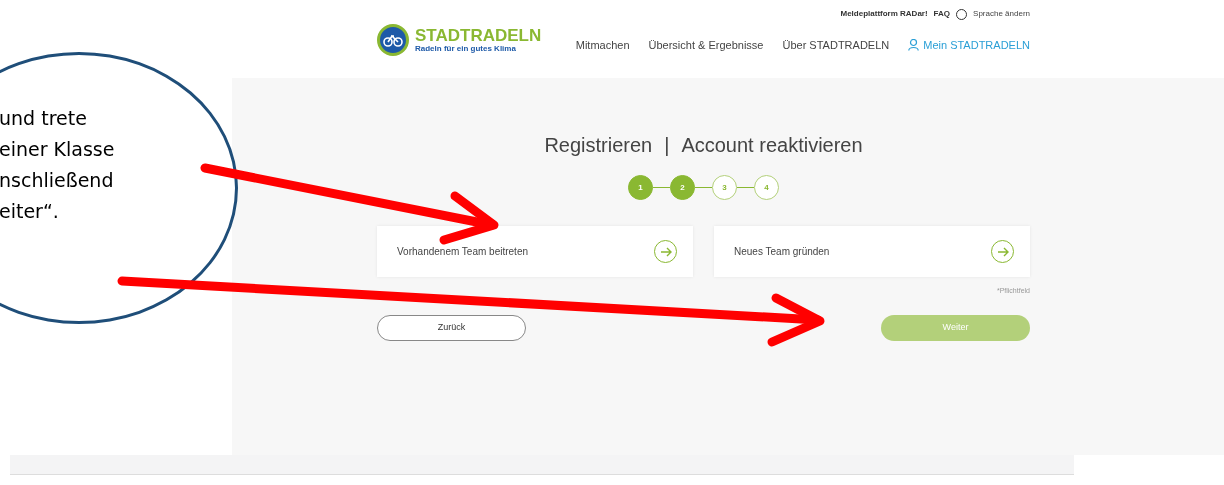 Image resolution: width=1224 pixels, height=485 pixels. What do you see at coordinates (942, 14) in the screenshot?
I see `top-link: FAQ` at bounding box center [942, 14].